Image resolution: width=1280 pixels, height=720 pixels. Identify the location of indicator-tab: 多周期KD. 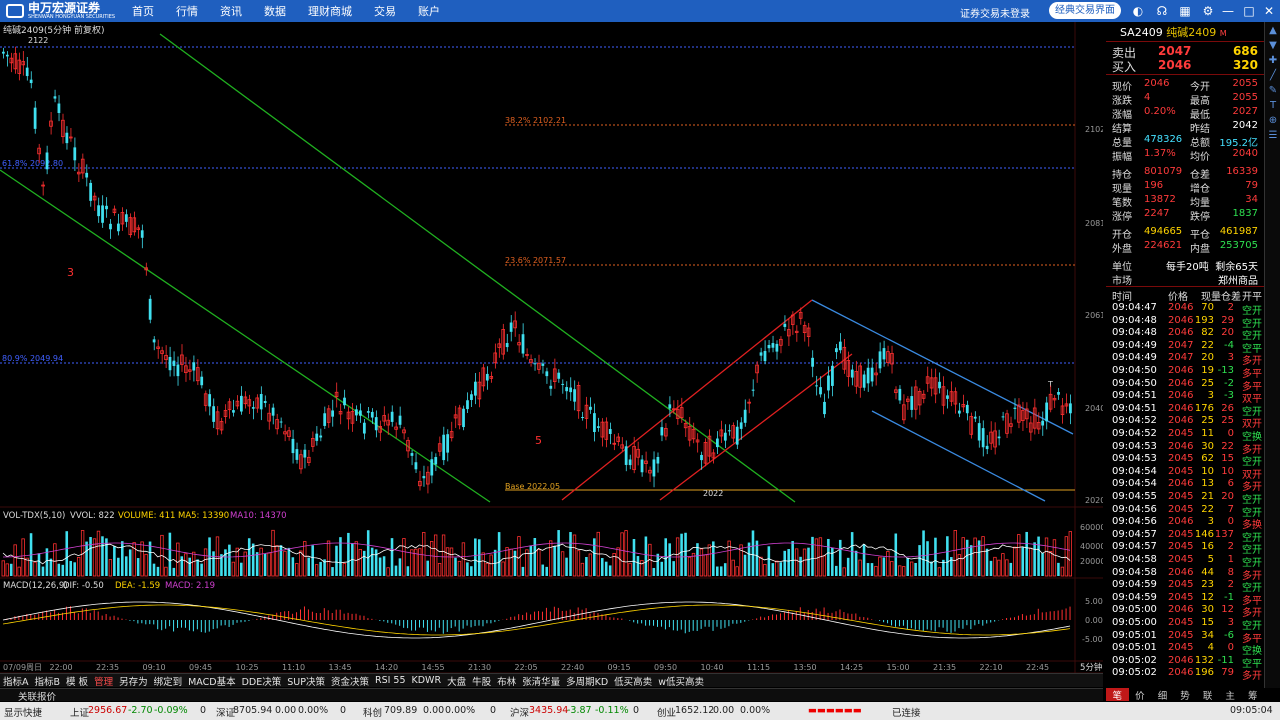
(587, 681).